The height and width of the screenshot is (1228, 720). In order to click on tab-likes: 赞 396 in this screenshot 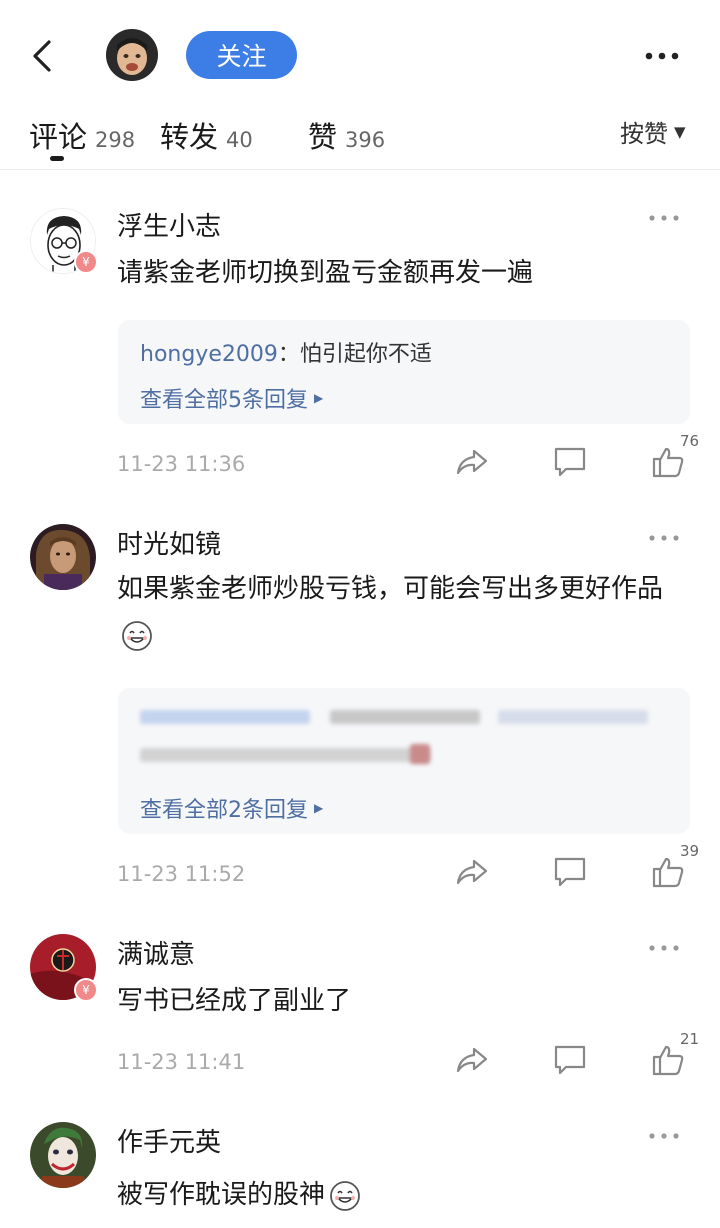, I will do `click(346, 135)`.